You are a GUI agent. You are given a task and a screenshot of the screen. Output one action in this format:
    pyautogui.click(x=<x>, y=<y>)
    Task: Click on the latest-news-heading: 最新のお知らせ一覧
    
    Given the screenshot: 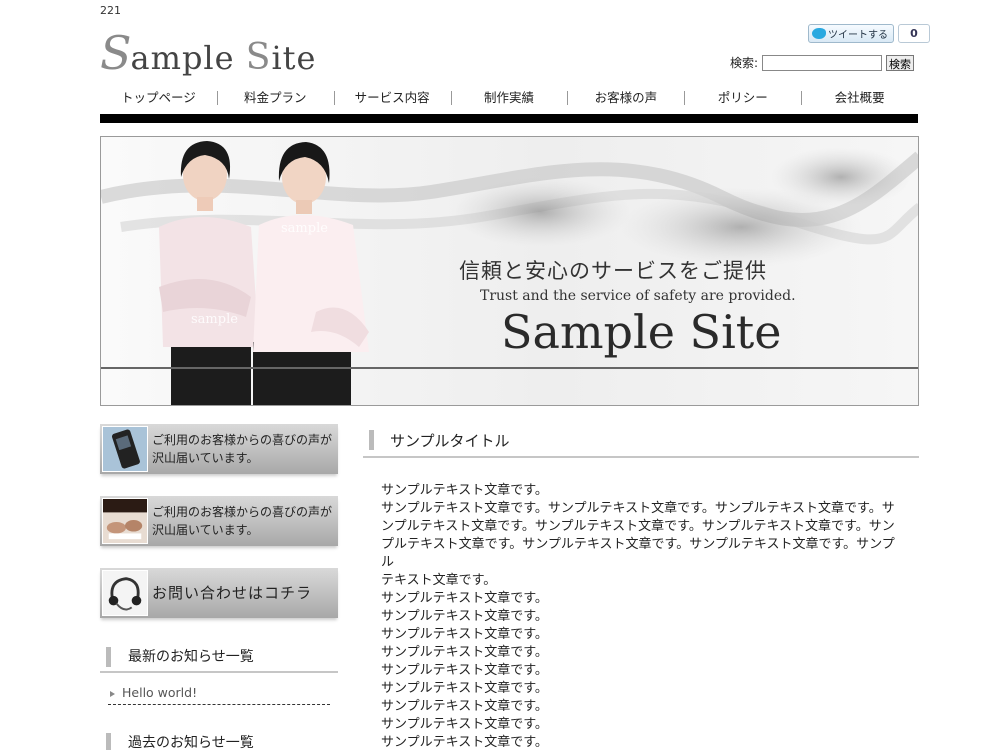 What is the action you would take?
    pyautogui.click(x=219, y=659)
    